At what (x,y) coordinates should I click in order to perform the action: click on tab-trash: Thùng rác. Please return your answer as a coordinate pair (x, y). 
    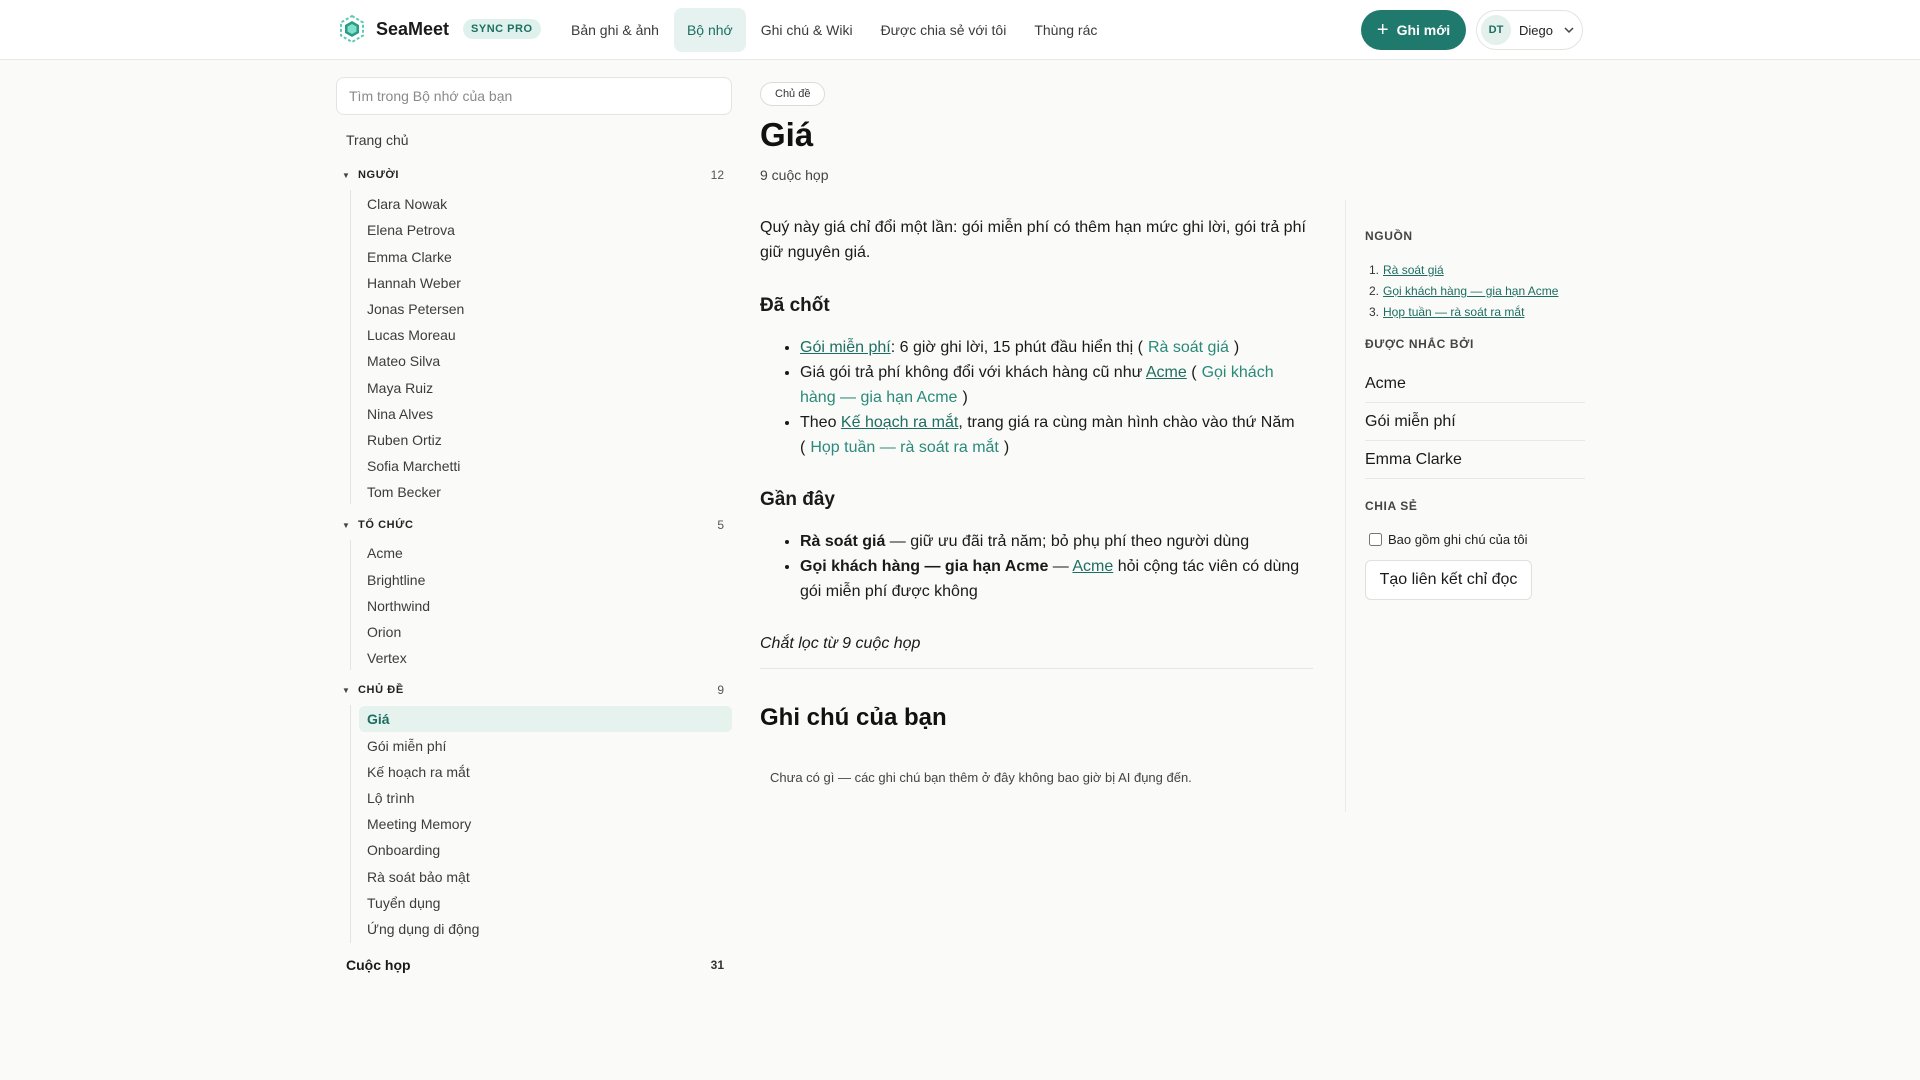
    Looking at the image, I should click on (1065, 30).